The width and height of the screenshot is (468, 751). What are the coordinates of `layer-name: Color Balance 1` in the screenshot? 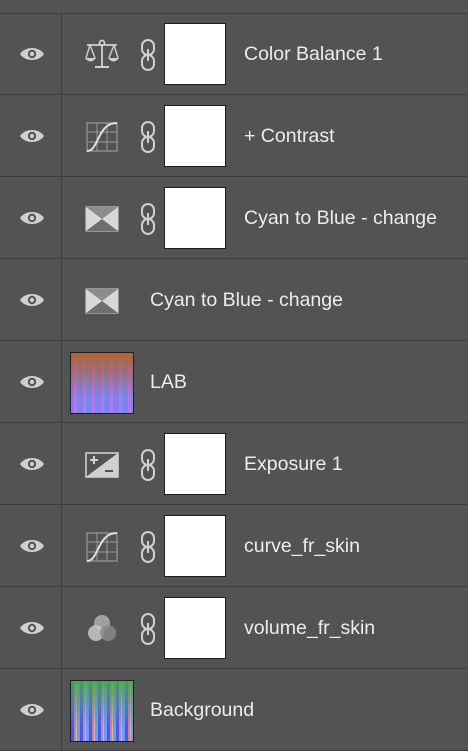 It's located at (313, 54).